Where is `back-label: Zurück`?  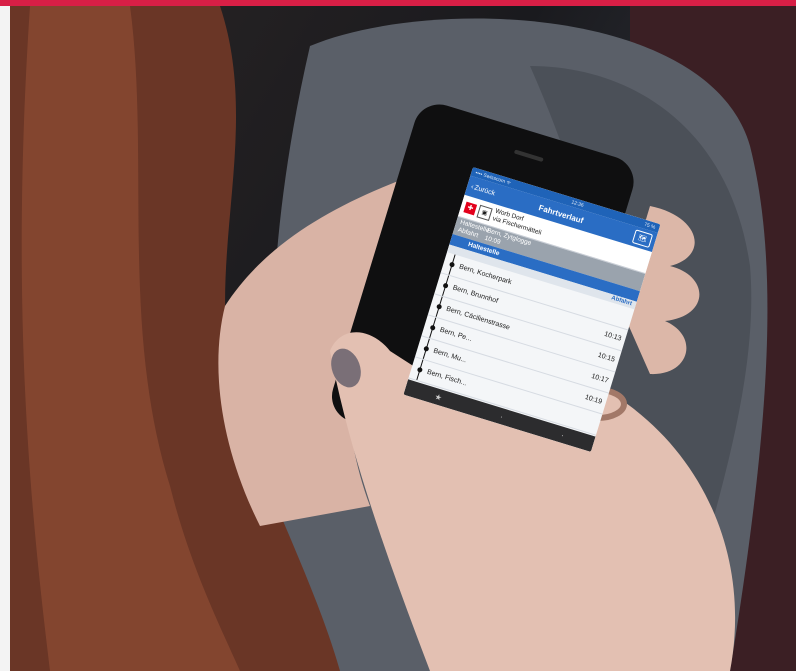 back-label: Zurück is located at coordinates (484, 190).